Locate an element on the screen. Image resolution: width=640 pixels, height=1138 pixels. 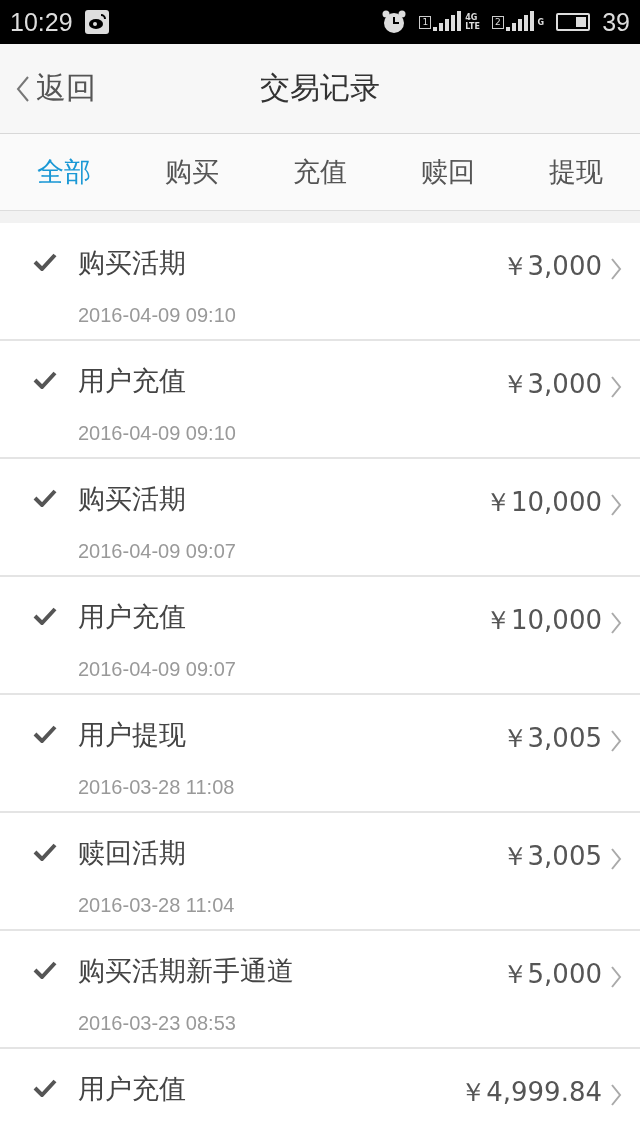
transaction-row: 用户充值 ￥4,999.84 is located at coordinates (320, 1093).